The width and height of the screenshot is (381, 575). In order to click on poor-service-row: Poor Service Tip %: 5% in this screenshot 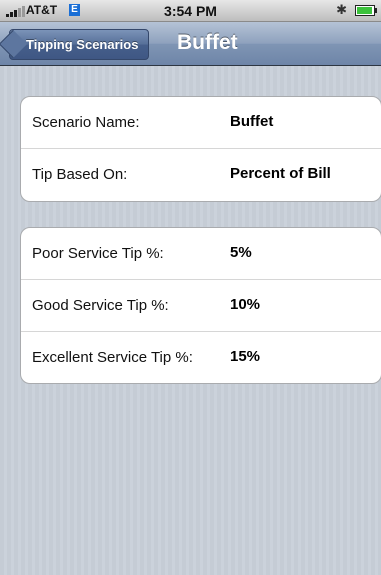, I will do `click(201, 254)`.